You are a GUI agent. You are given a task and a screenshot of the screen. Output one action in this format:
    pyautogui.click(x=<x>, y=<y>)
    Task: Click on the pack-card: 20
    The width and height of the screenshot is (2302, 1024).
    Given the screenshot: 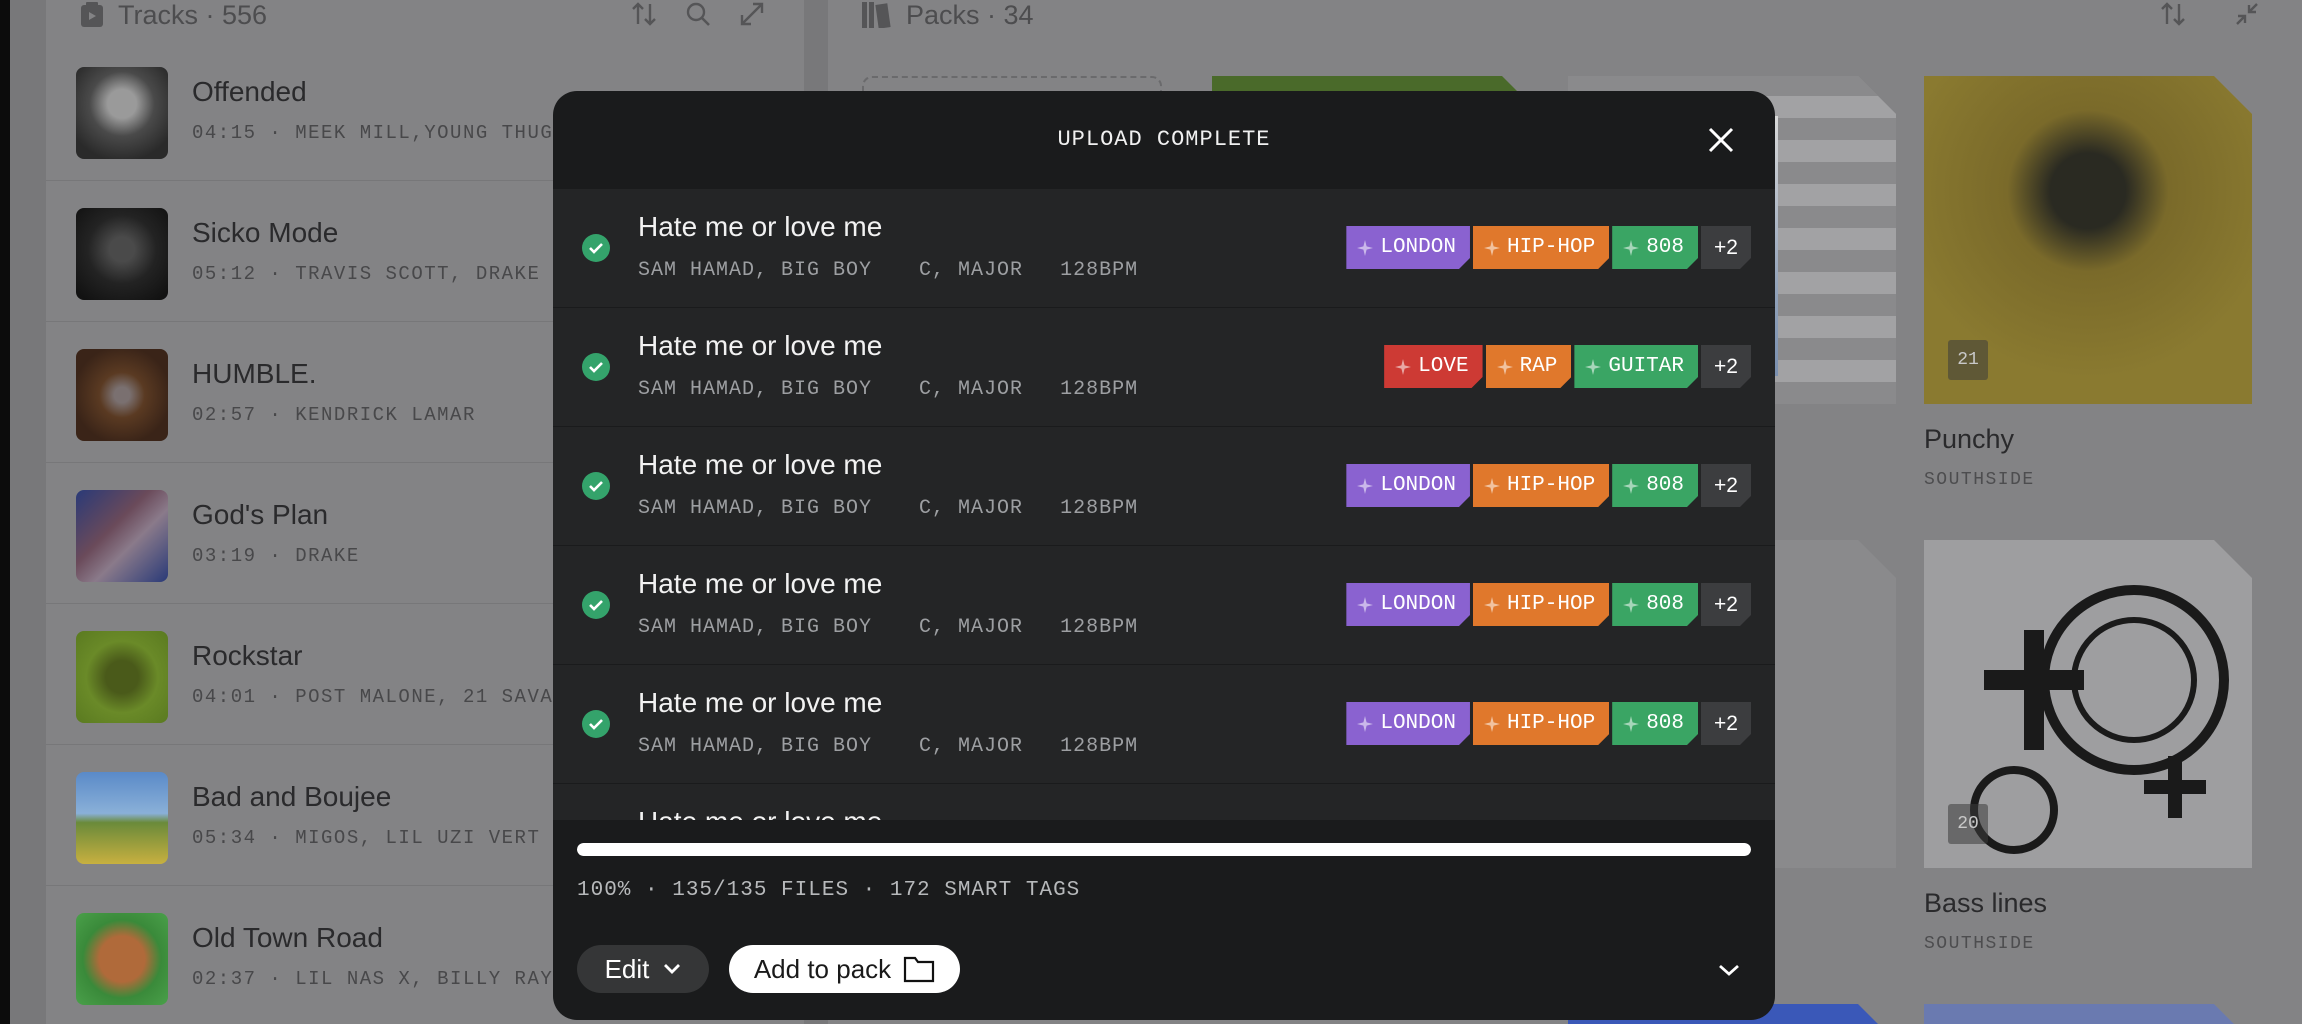 What is the action you would take?
    pyautogui.click(x=2088, y=704)
    